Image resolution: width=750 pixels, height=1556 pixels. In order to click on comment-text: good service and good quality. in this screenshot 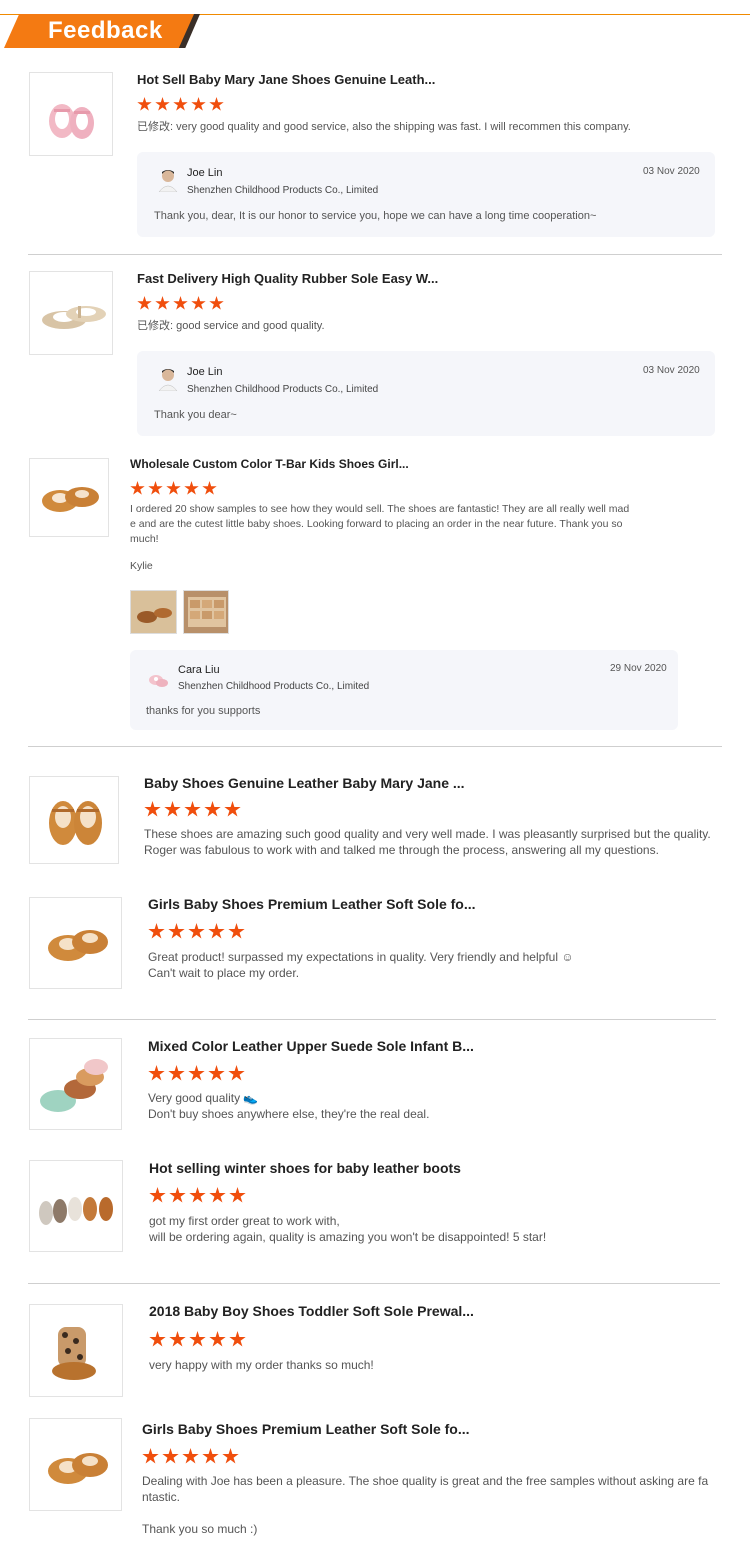, I will do `click(249, 326)`.